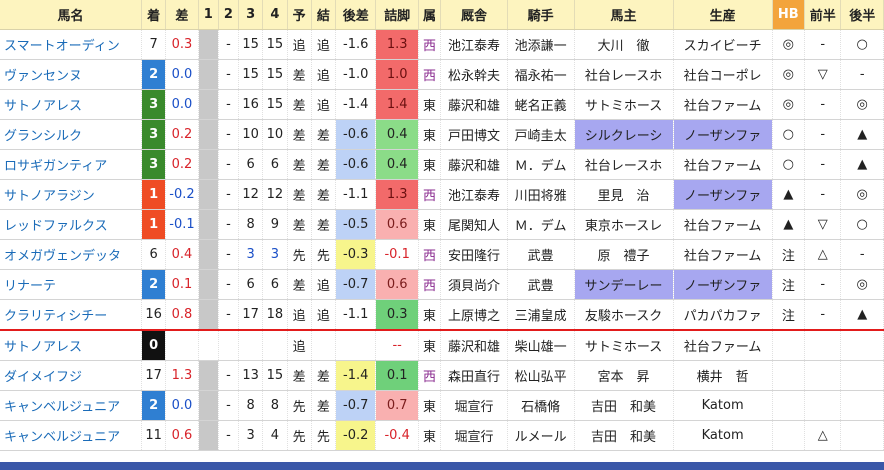 Image resolution: width=884 pixels, height=470 pixels. What do you see at coordinates (442, 345) in the screenshot?
I see `table-row: サトノアレス 0 追 -- 東藤沢和雄 柴山雄一 サトミホース 社台ファーム` at bounding box center [442, 345].